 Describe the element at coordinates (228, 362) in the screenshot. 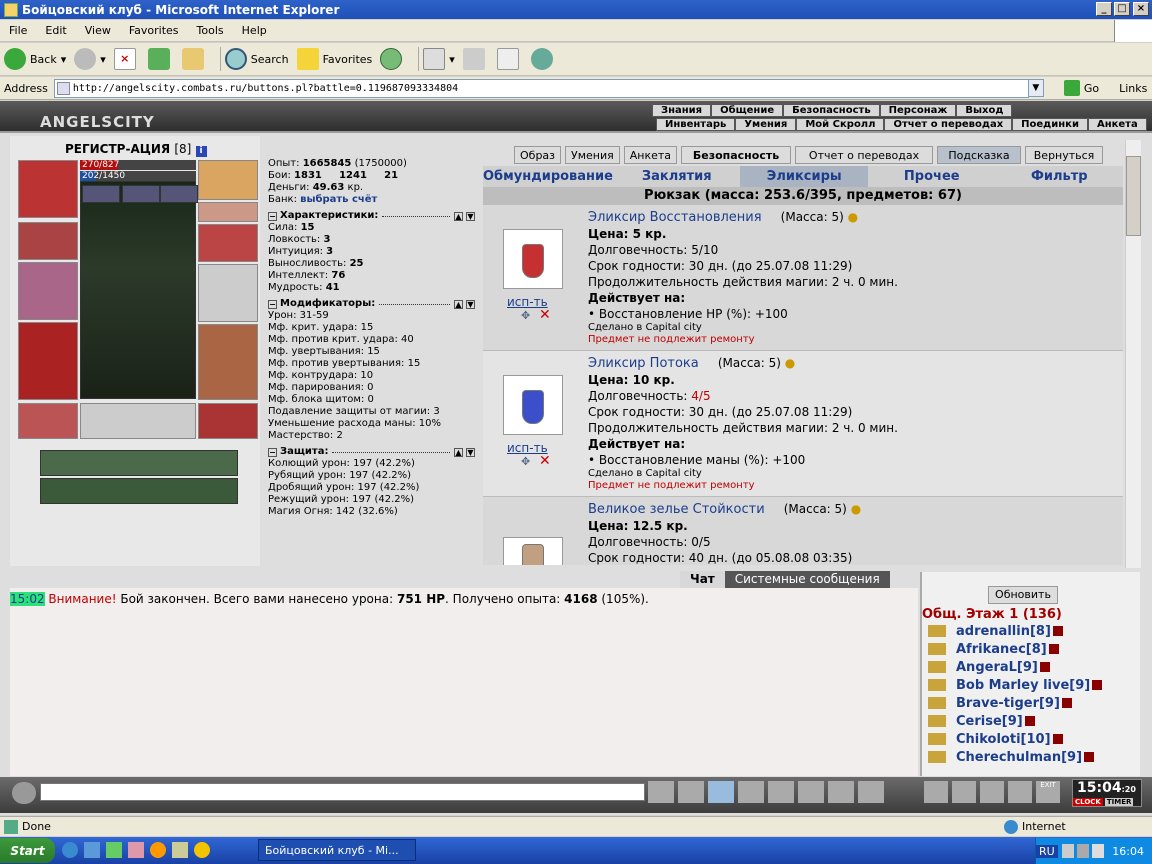

I see `pants-slot` at that location.